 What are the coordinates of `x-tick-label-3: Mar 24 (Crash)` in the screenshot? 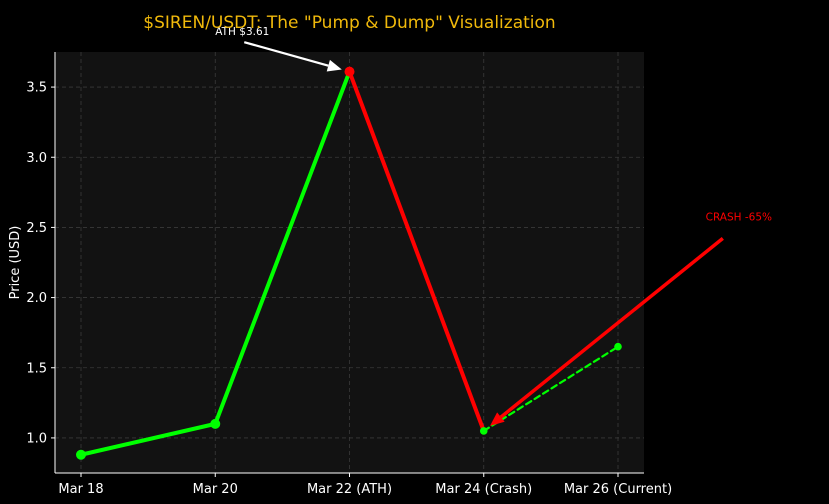 It's located at (483, 489).